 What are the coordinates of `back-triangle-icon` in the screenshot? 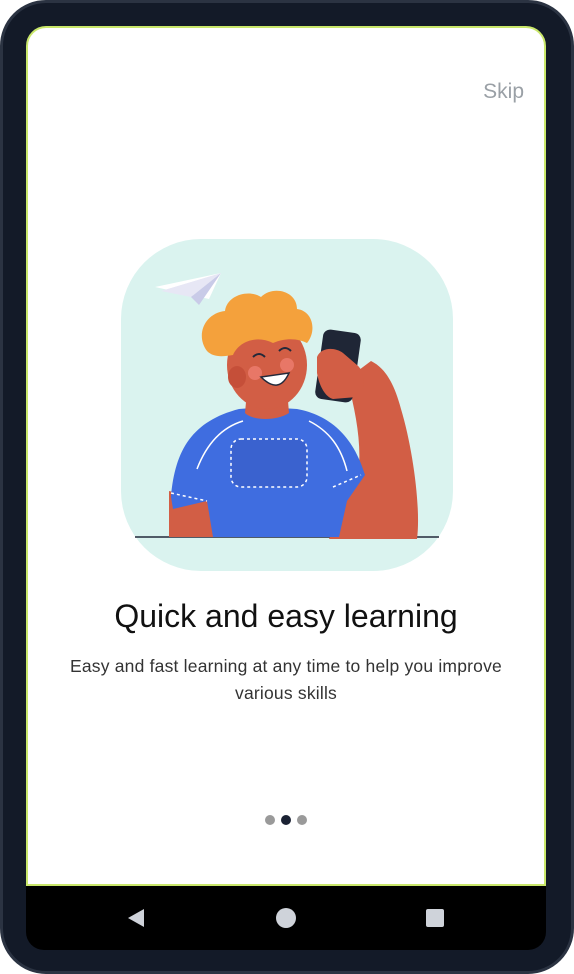 It's located at (136, 918).